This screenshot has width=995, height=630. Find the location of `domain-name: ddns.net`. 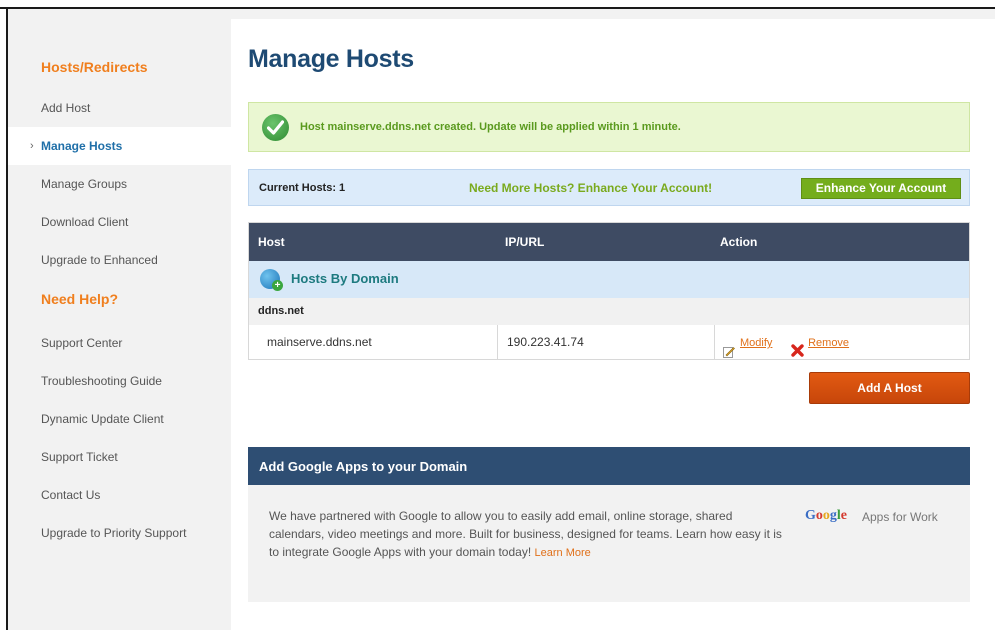

domain-name: ddns.net is located at coordinates (281, 311).